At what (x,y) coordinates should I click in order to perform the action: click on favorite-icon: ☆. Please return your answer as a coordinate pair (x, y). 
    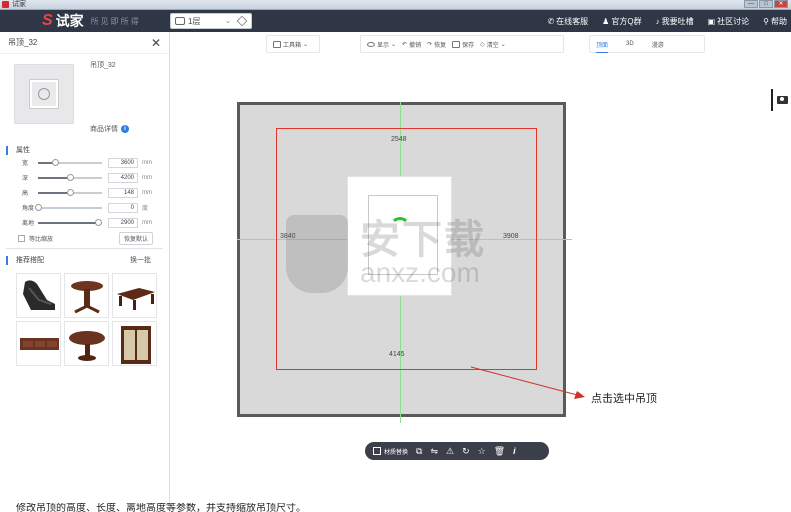
    Looking at the image, I should click on (482, 451).